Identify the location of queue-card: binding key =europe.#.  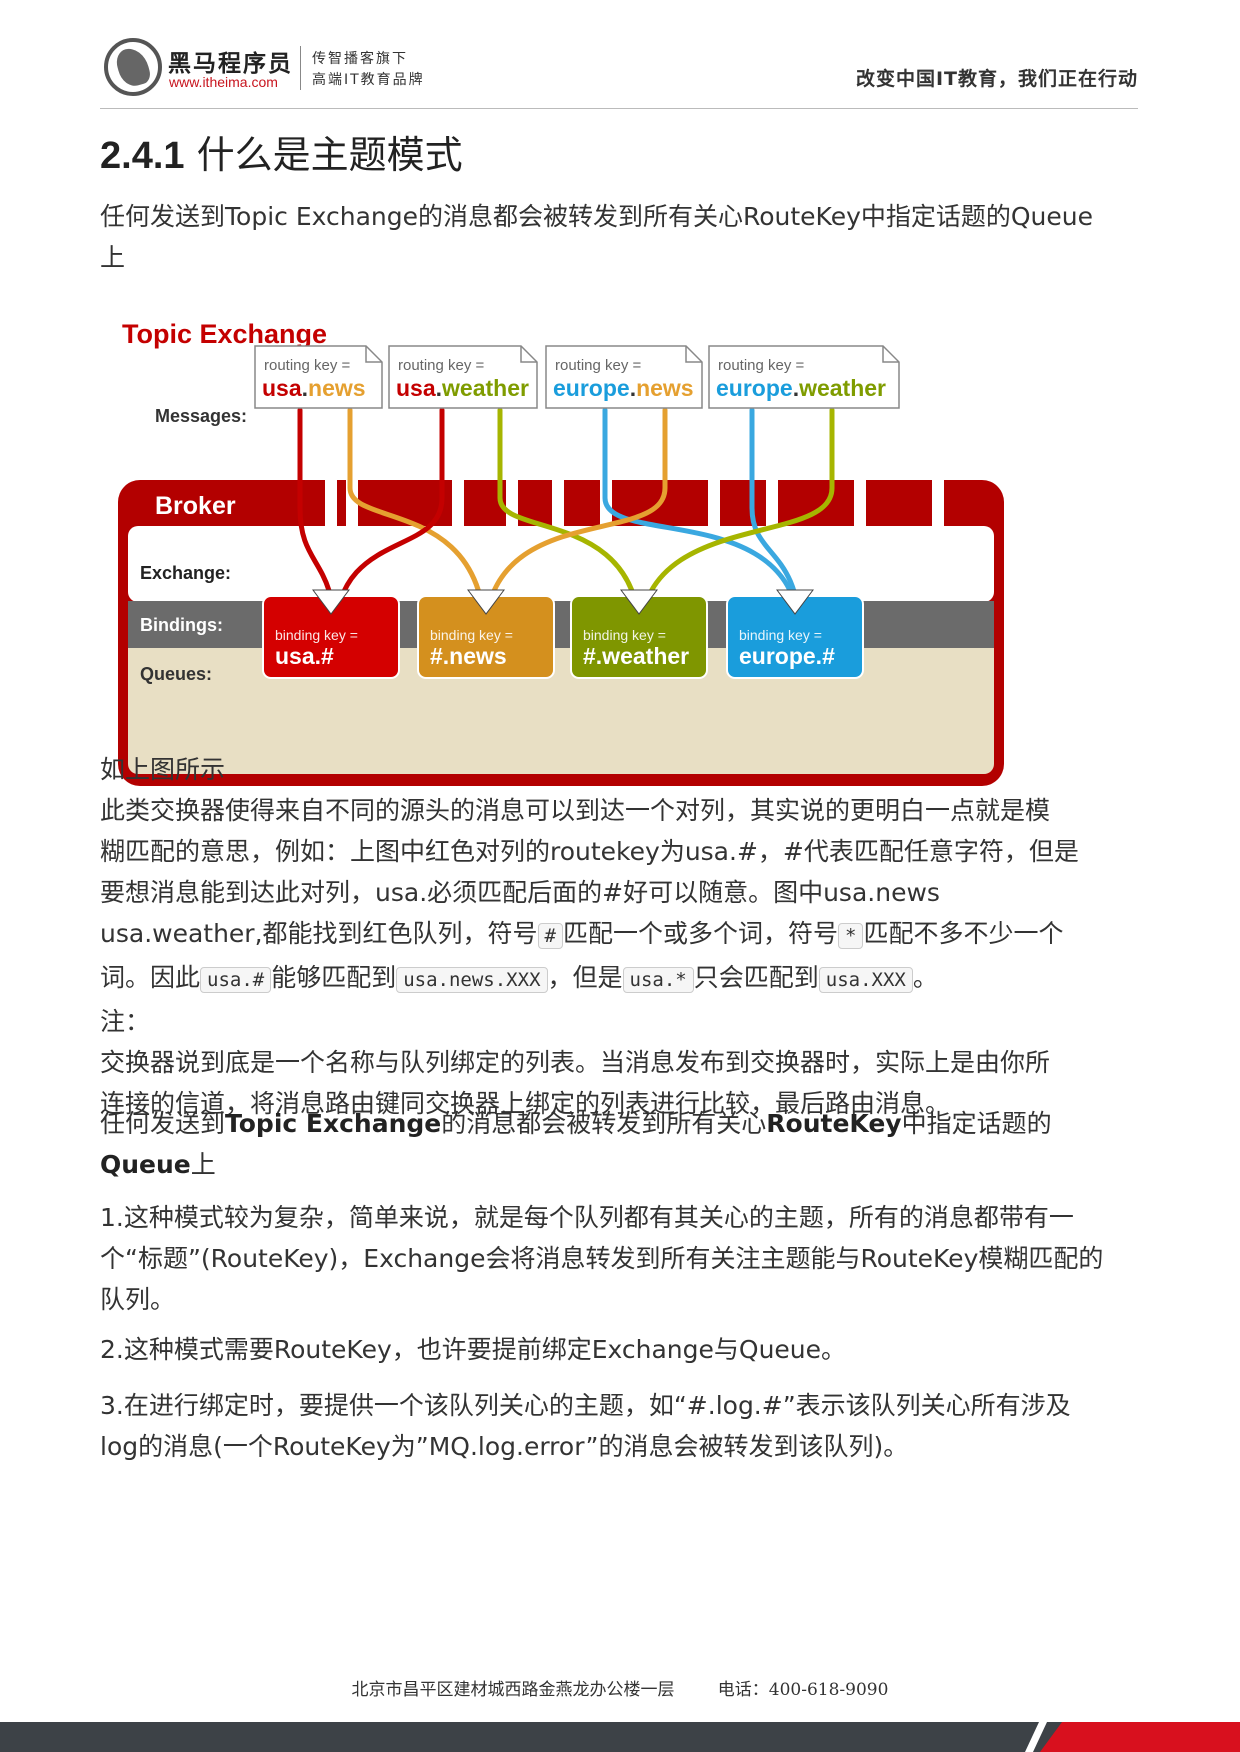
(795, 634).